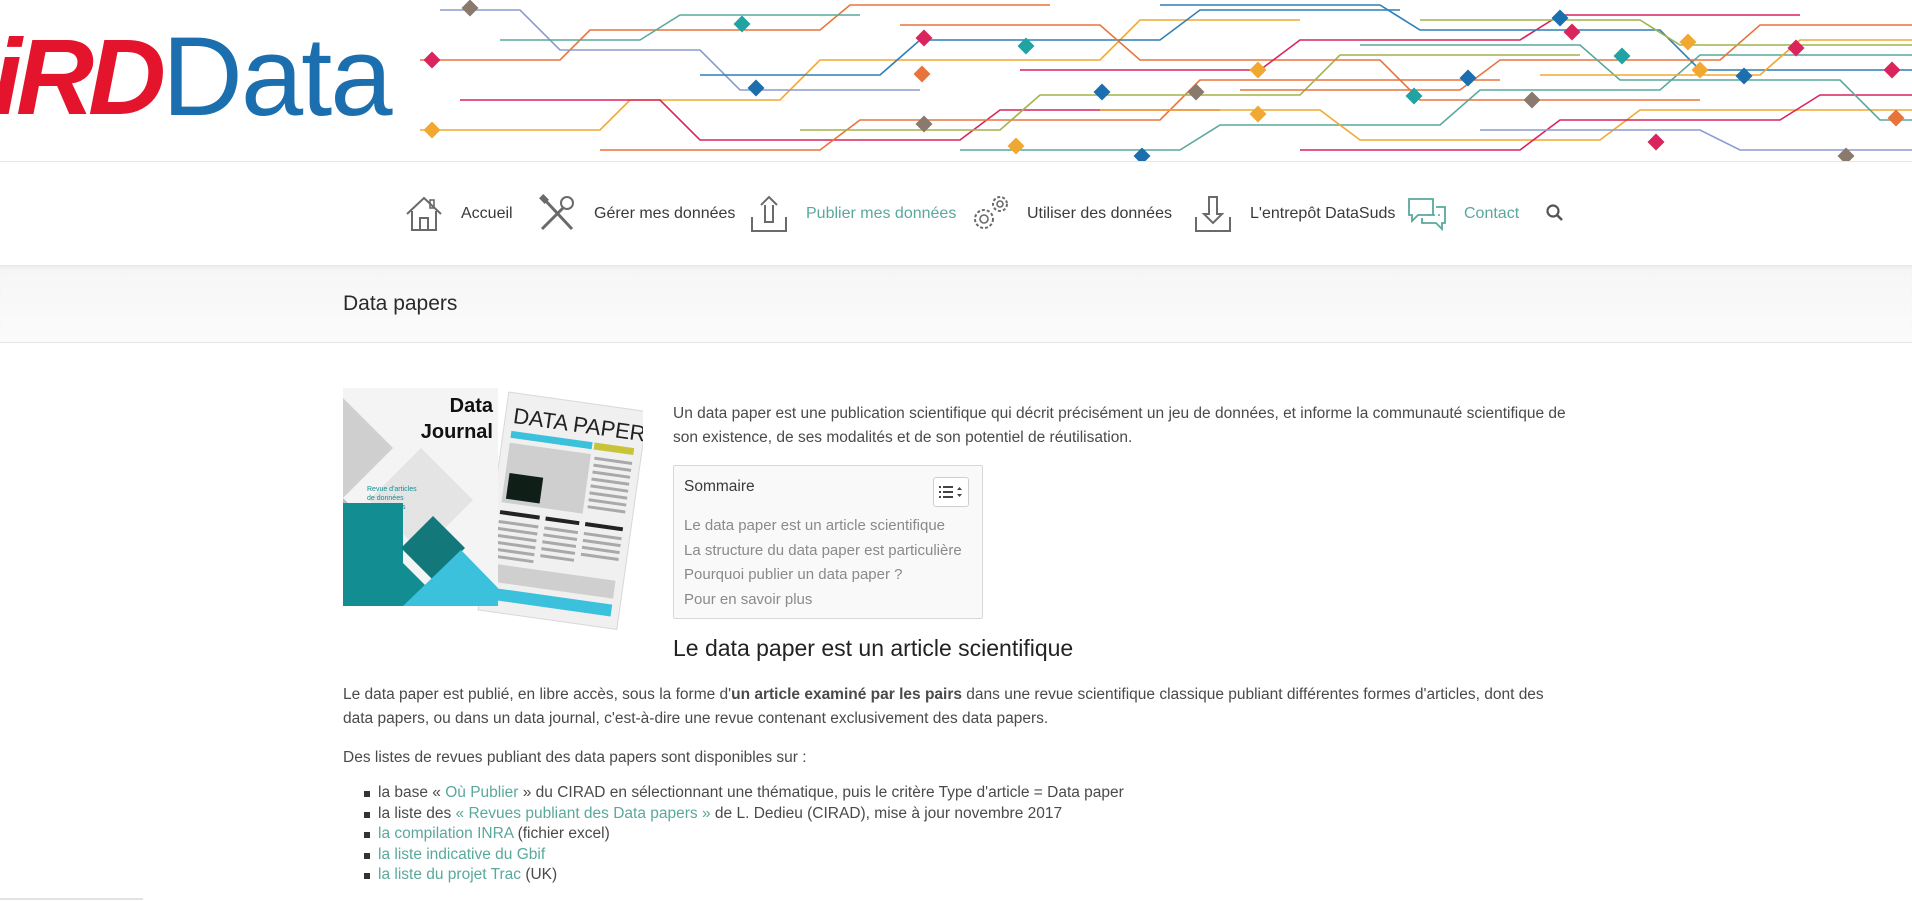 This screenshot has width=1912, height=901. I want to click on list-item: la liste indicative du Gbif, so click(743, 855).